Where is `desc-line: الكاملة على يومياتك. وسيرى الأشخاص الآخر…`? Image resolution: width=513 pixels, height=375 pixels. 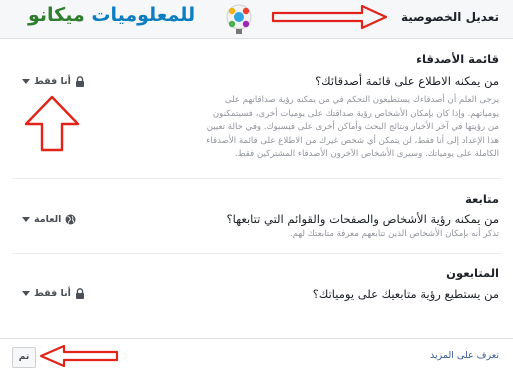
desc-line: الكاملة على يومياتك. وسيرى الأشخاص الآخر… is located at coordinates (366, 154).